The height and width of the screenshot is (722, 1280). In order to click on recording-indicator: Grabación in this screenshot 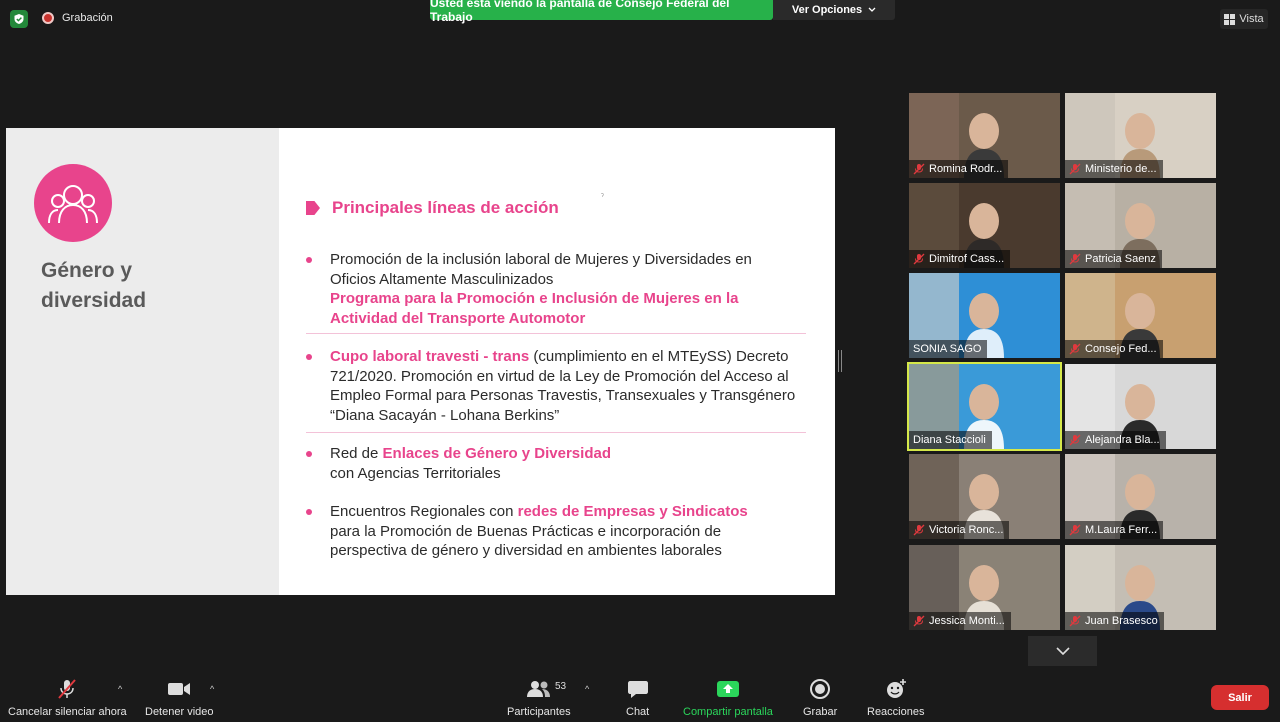, I will do `click(77, 18)`.